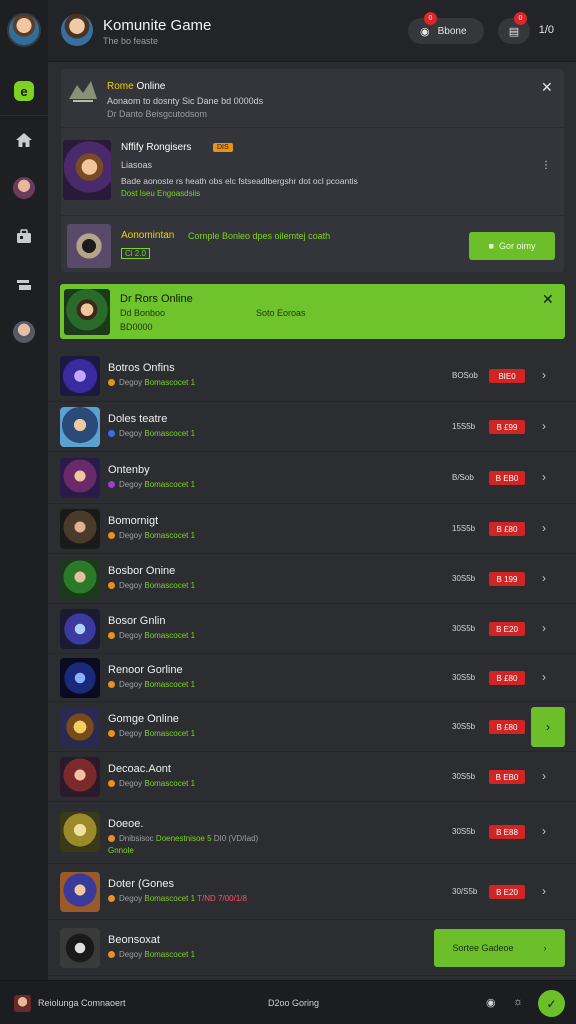  What do you see at coordinates (24, 284) in the screenshot?
I see `sidebar-item-library` at bounding box center [24, 284].